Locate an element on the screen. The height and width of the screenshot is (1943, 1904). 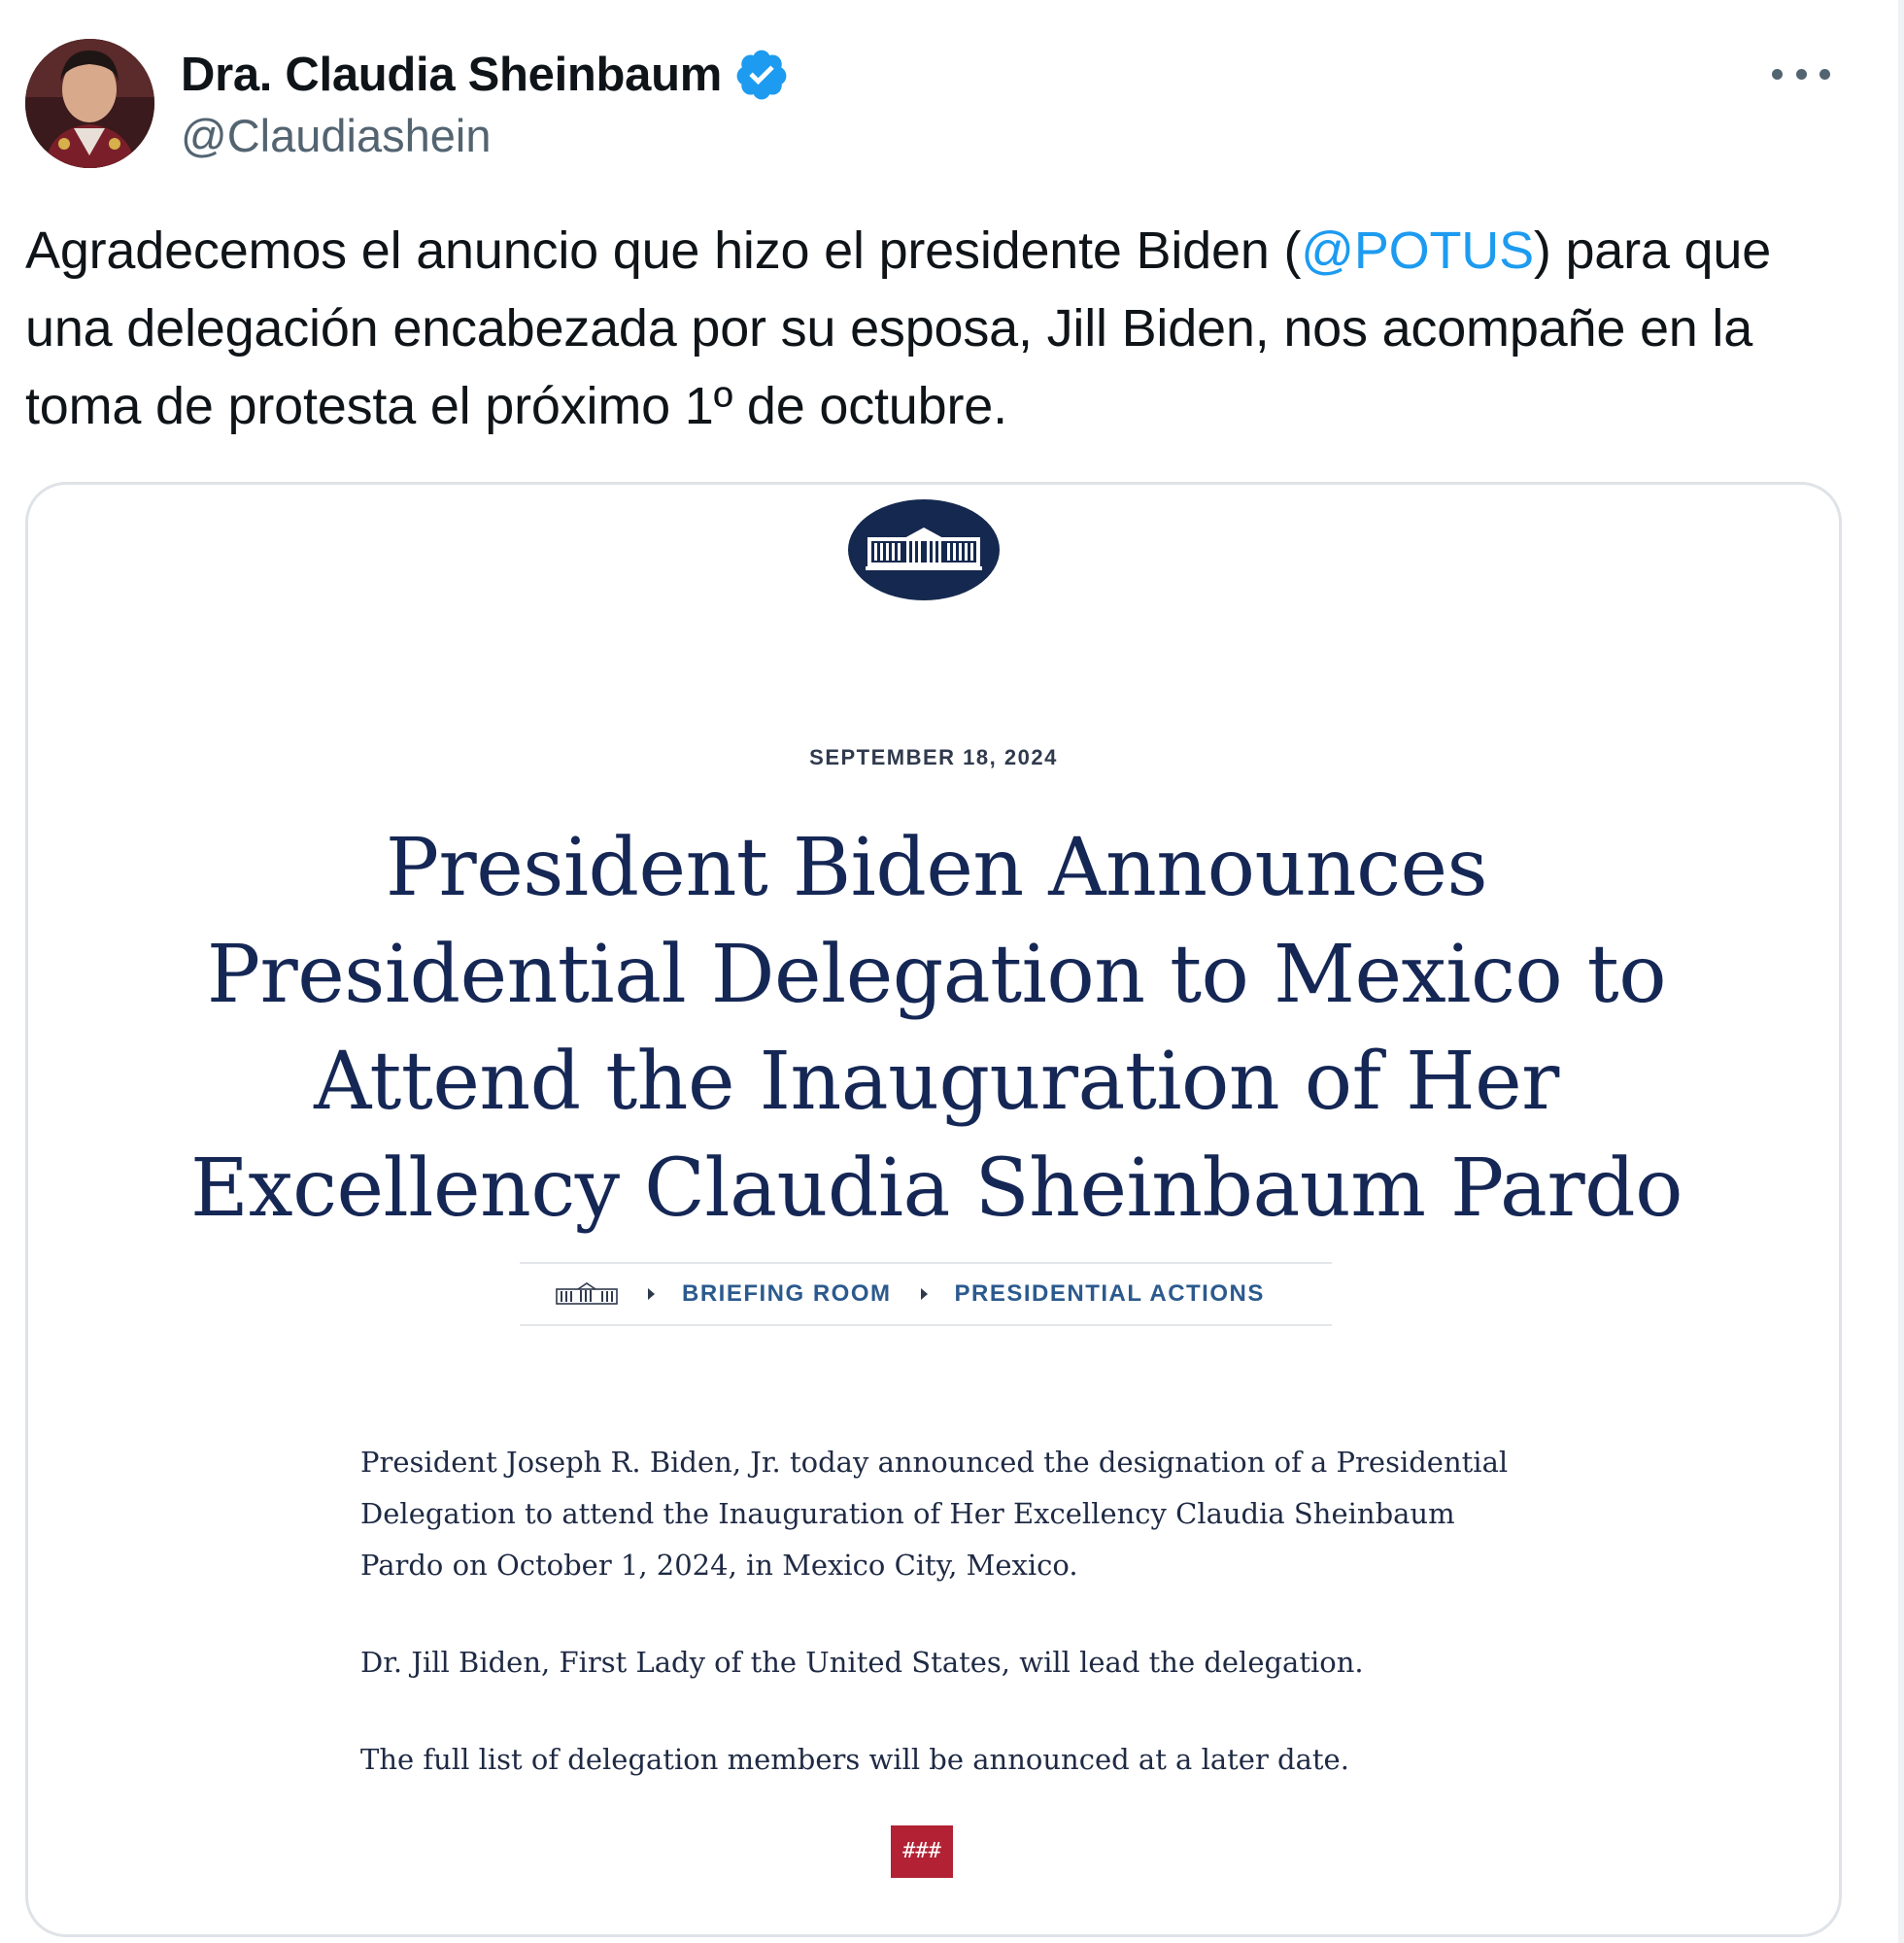
avatar is located at coordinates (89, 104).